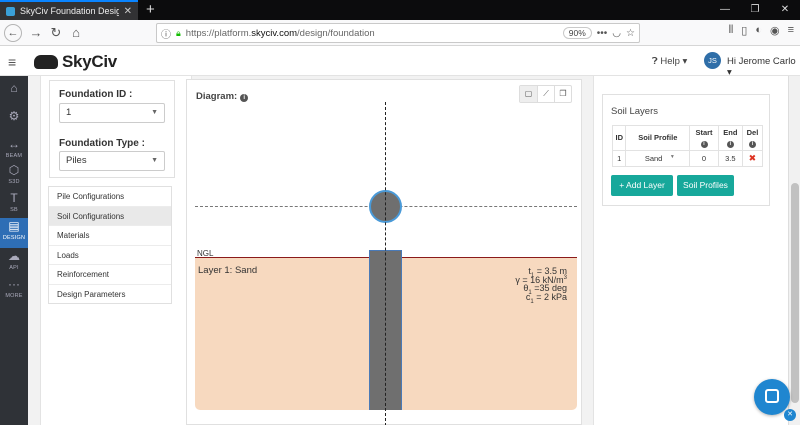  I want to click on foundation-id-label: Foundation ID :, so click(96, 94).